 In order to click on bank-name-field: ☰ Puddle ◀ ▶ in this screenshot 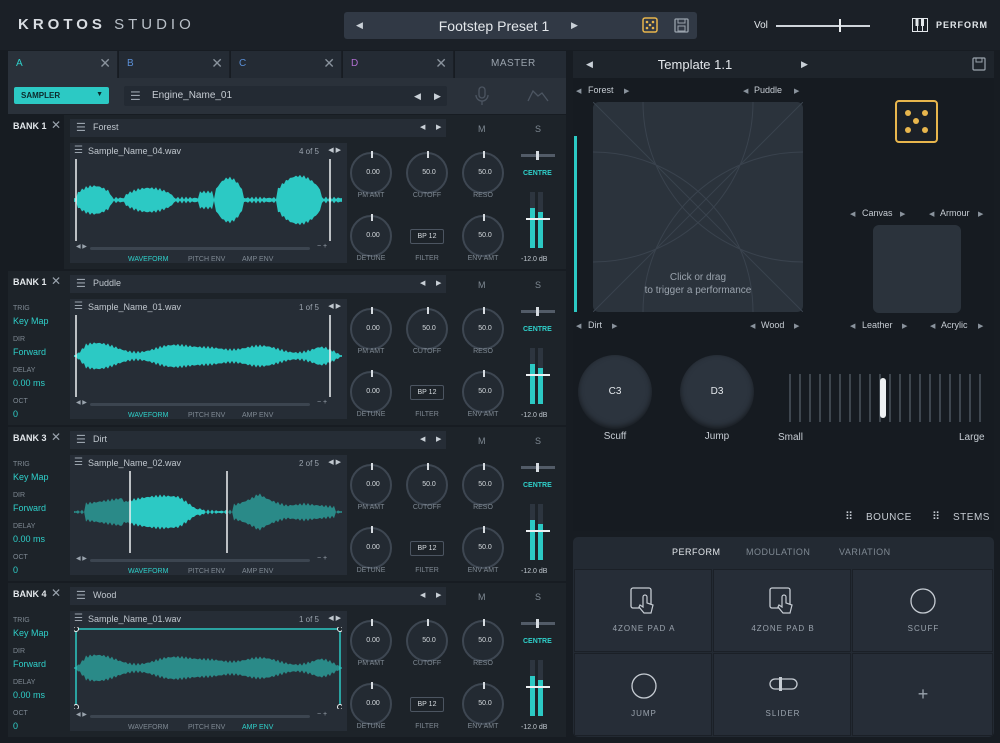, I will do `click(258, 284)`.